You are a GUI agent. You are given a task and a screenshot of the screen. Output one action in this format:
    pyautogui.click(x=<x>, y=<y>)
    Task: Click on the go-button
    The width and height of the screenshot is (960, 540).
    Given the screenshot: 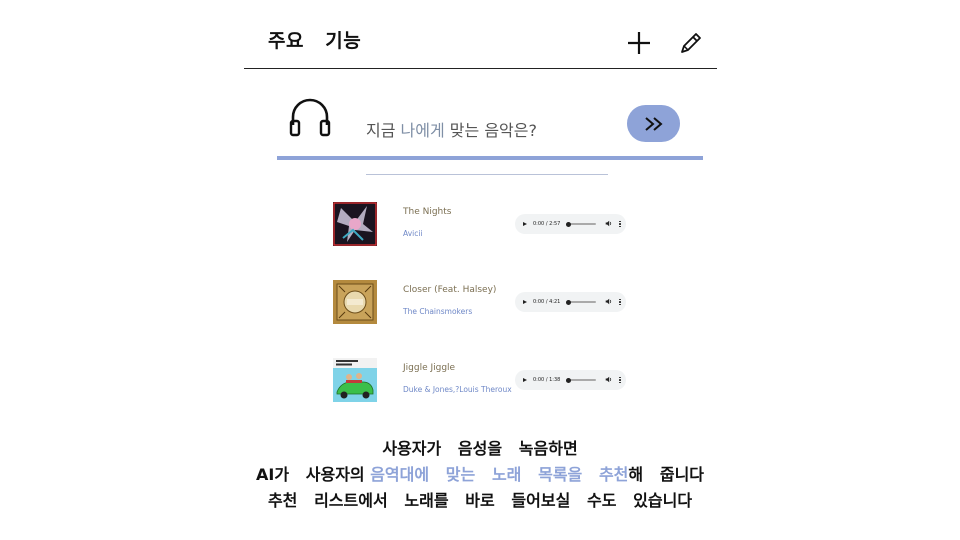 What is the action you would take?
    pyautogui.click(x=653, y=123)
    